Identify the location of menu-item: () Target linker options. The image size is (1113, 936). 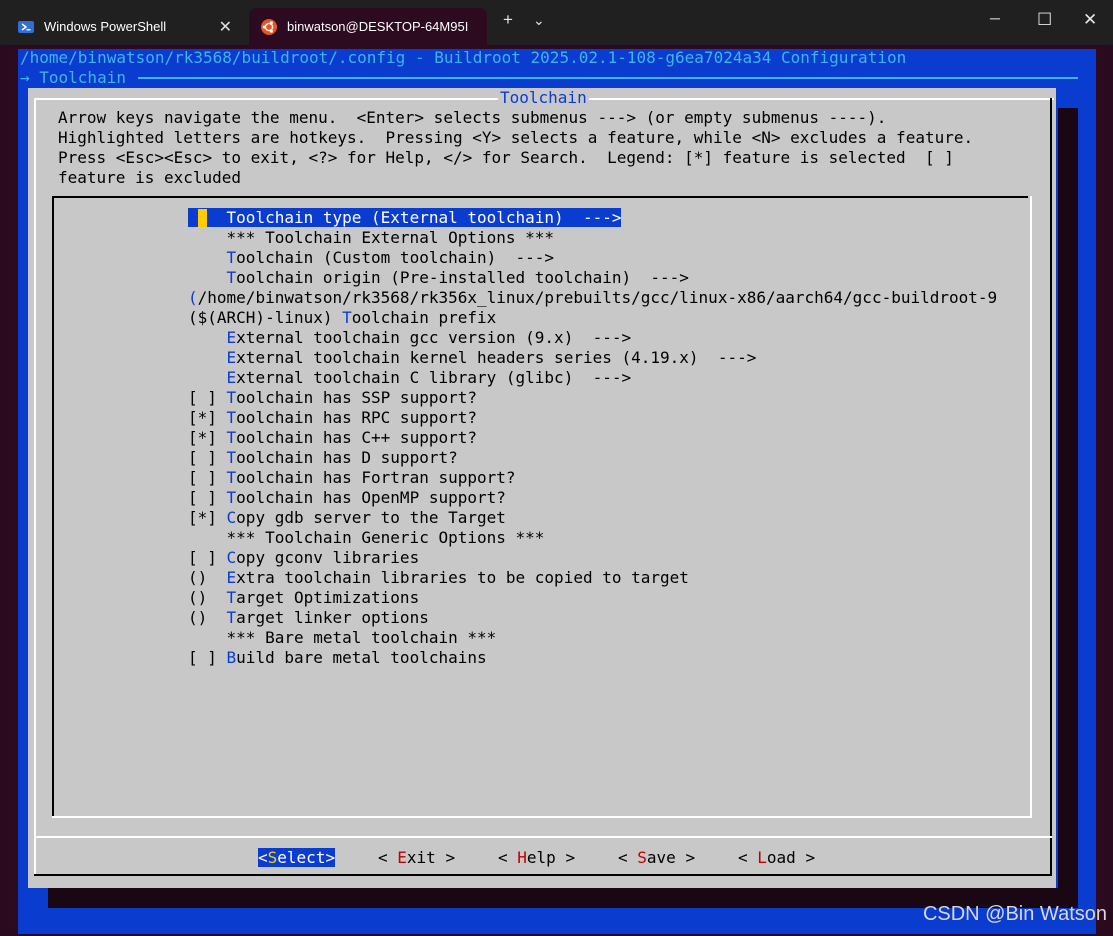
(308, 618).